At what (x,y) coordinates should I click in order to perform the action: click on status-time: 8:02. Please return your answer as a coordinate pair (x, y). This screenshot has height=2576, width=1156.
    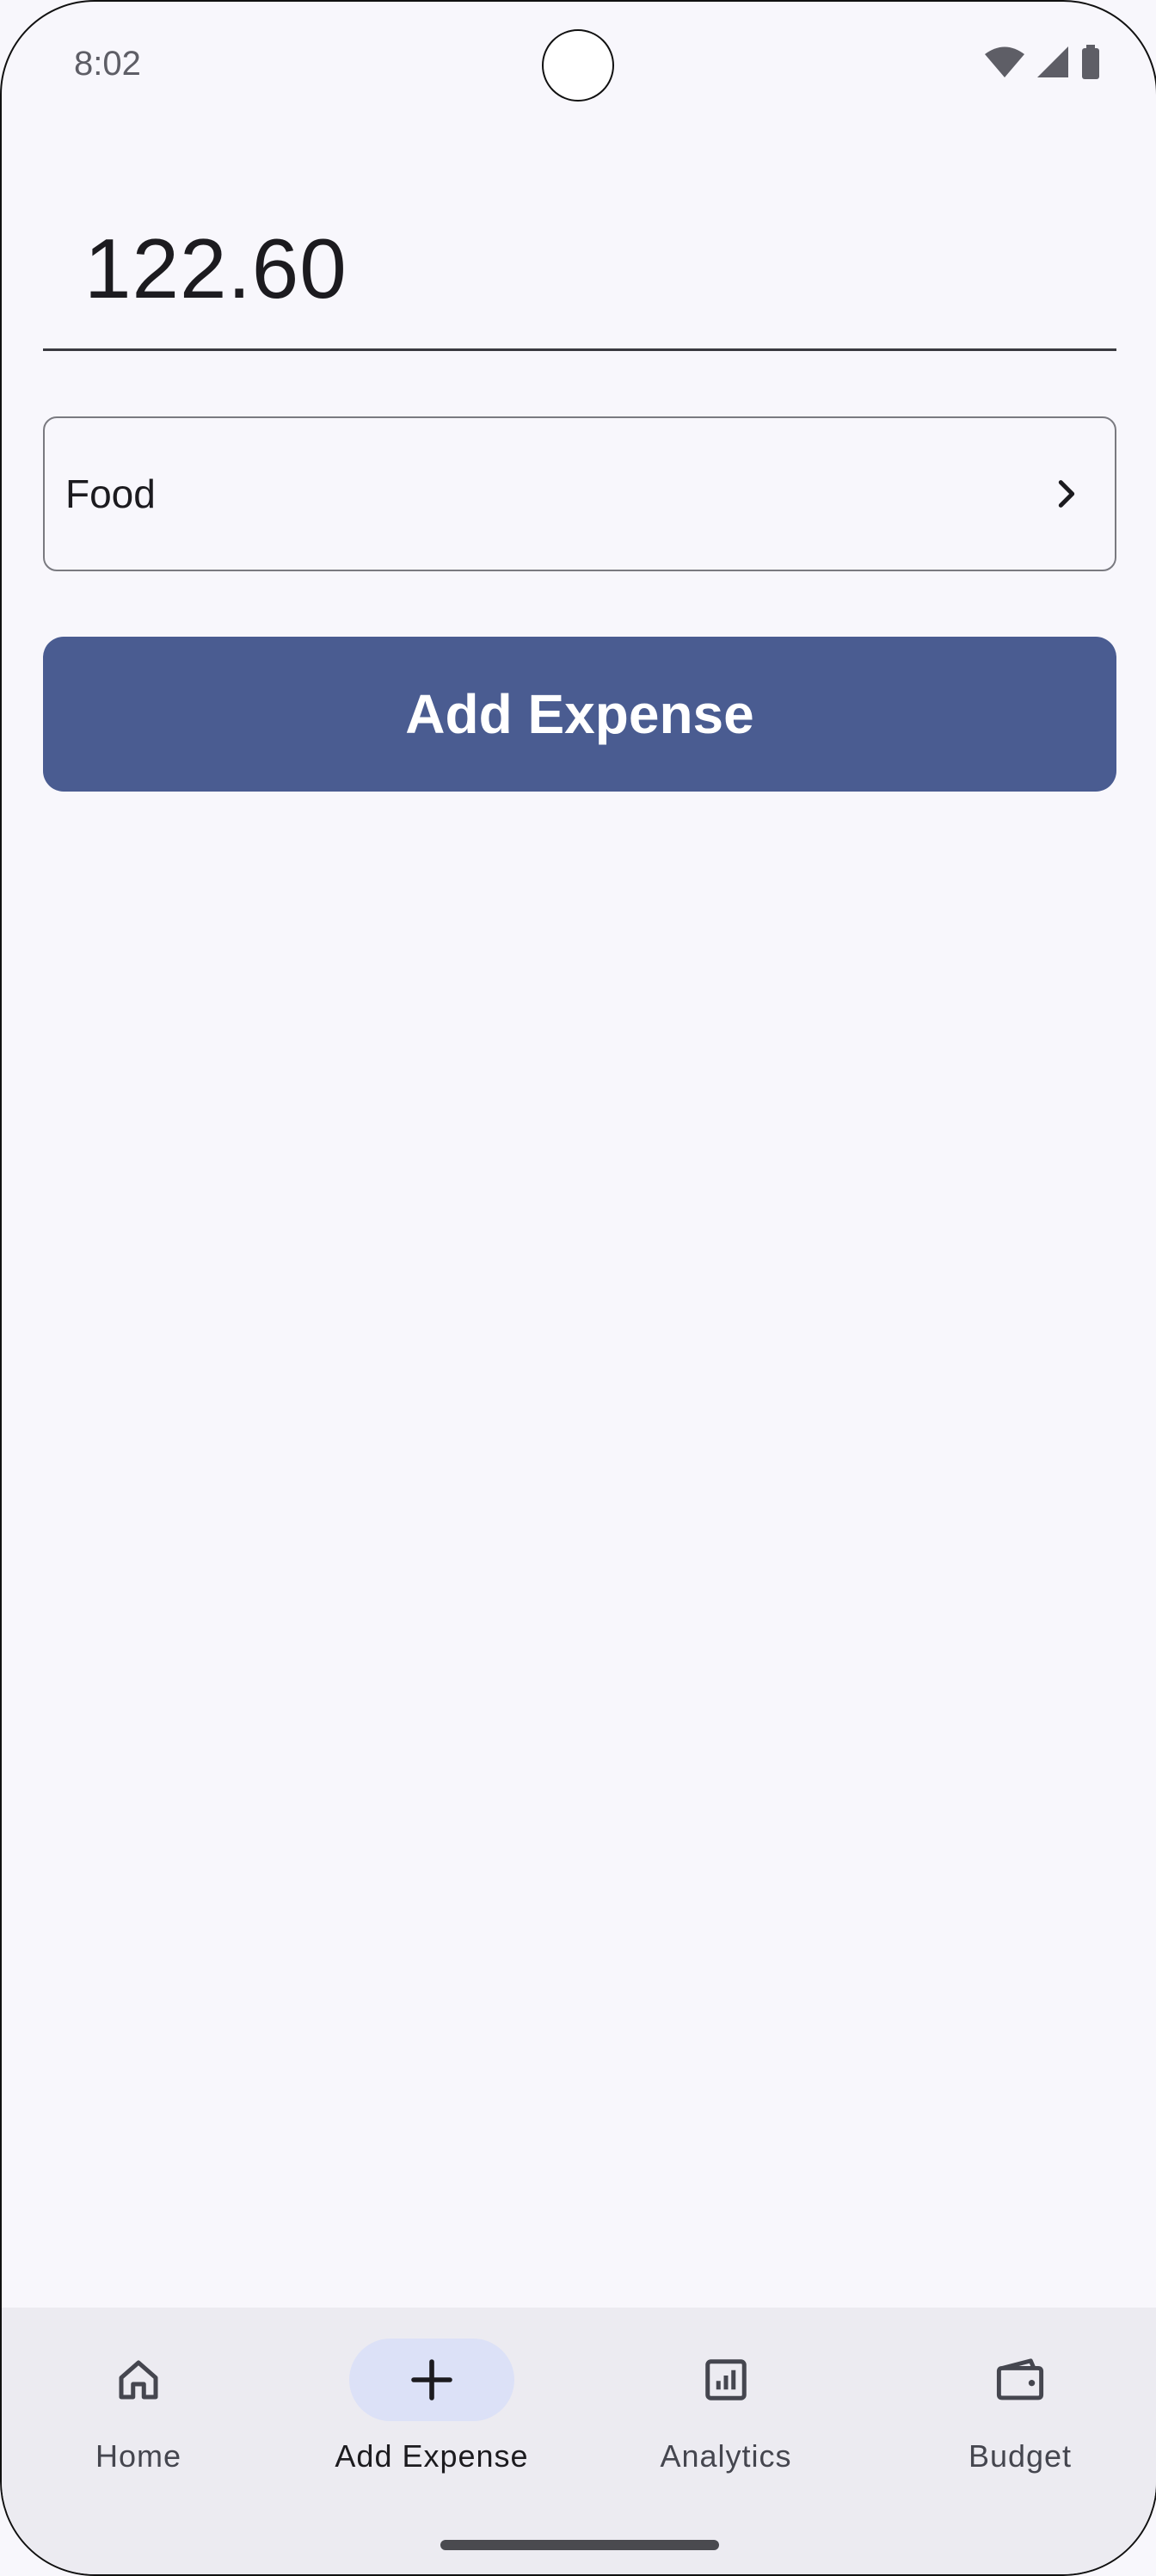
    Looking at the image, I should click on (108, 64).